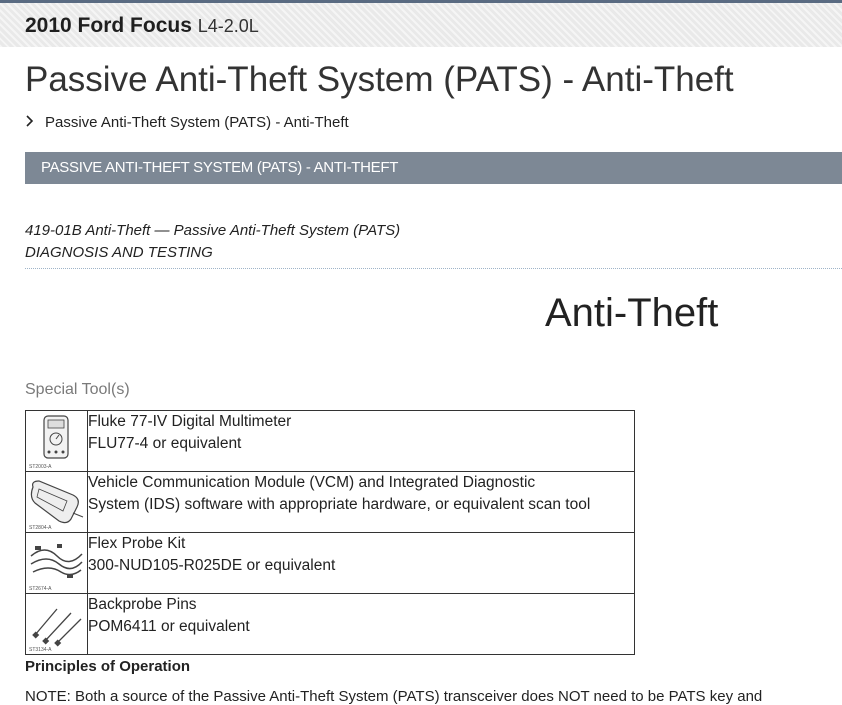 This screenshot has height=705, width=842. Describe the element at coordinates (40, 589) in the screenshot. I see `tool-code: ST2674-A` at that location.